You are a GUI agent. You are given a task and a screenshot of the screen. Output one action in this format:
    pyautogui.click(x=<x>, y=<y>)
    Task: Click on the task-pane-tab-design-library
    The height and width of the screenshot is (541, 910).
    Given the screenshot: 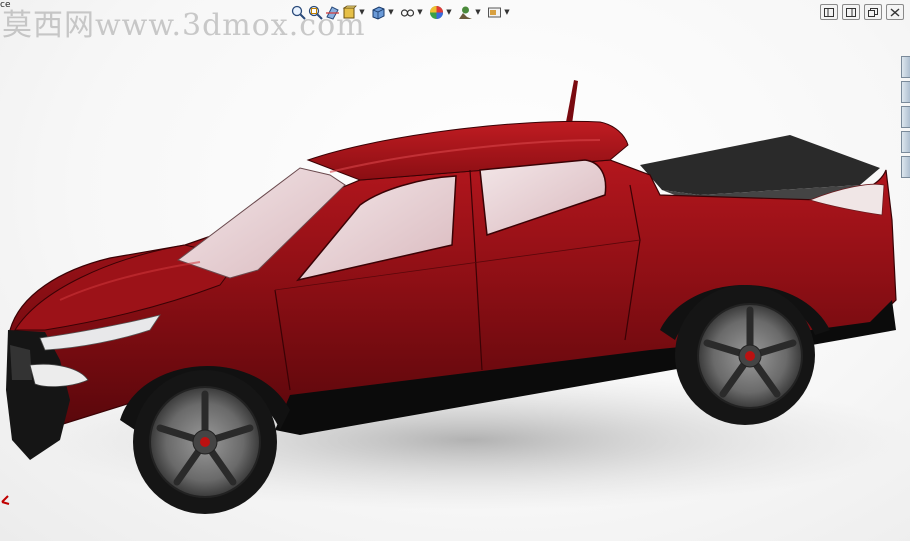 What is the action you would take?
    pyautogui.click(x=905, y=92)
    